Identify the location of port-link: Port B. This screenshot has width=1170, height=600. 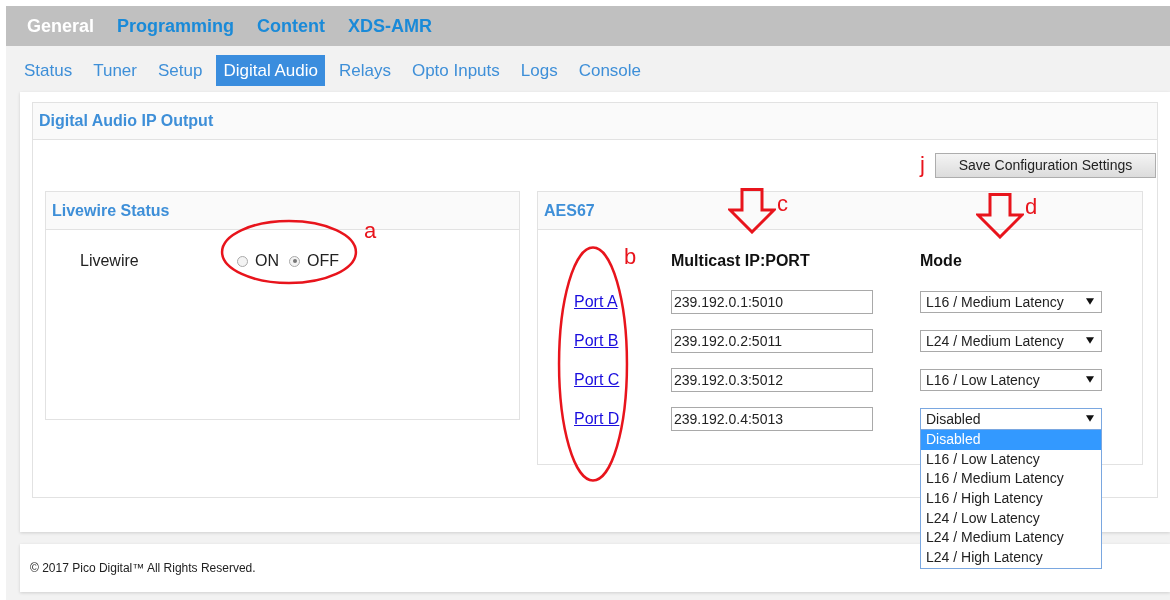
(596, 340).